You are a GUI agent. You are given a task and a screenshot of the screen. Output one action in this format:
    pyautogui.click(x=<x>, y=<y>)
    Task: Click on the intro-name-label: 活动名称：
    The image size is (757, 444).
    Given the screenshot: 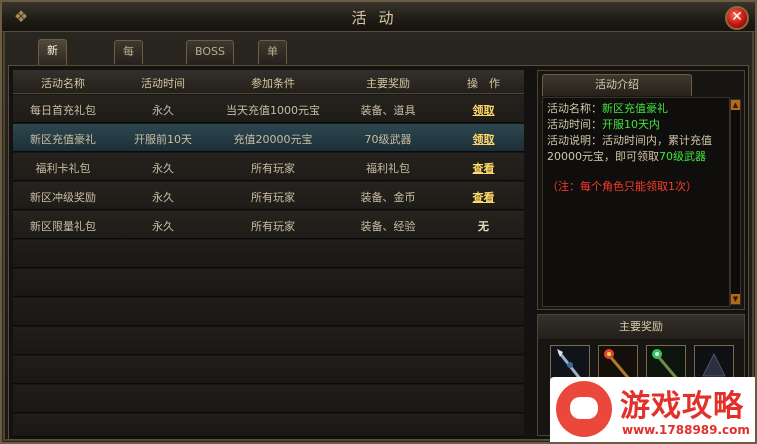 What is the action you would take?
    pyautogui.click(x=574, y=108)
    